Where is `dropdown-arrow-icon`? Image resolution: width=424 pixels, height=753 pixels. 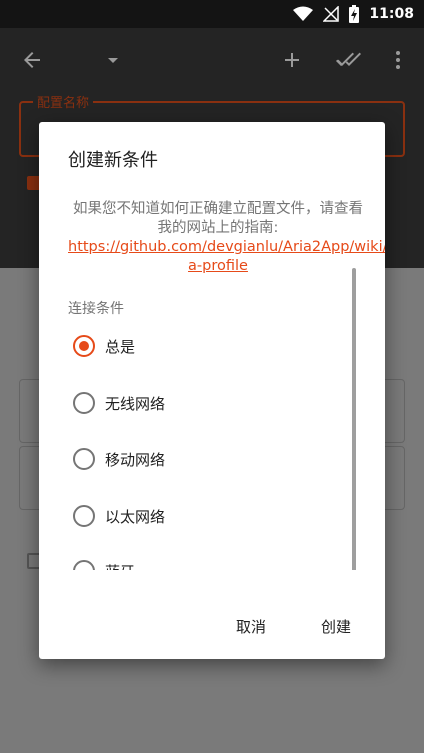
dropdown-arrow-icon is located at coordinates (113, 60).